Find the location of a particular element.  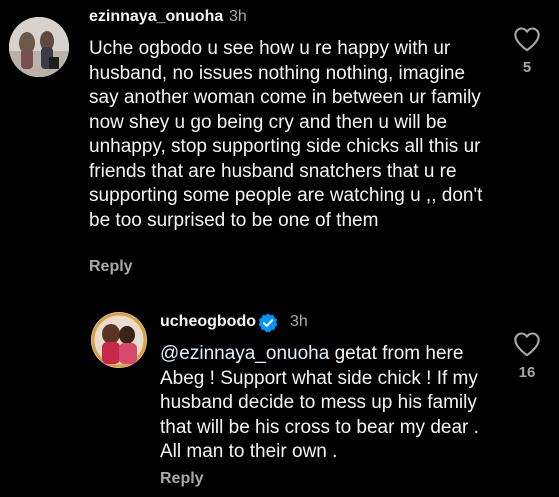

like-count: 16 is located at coordinates (527, 372).